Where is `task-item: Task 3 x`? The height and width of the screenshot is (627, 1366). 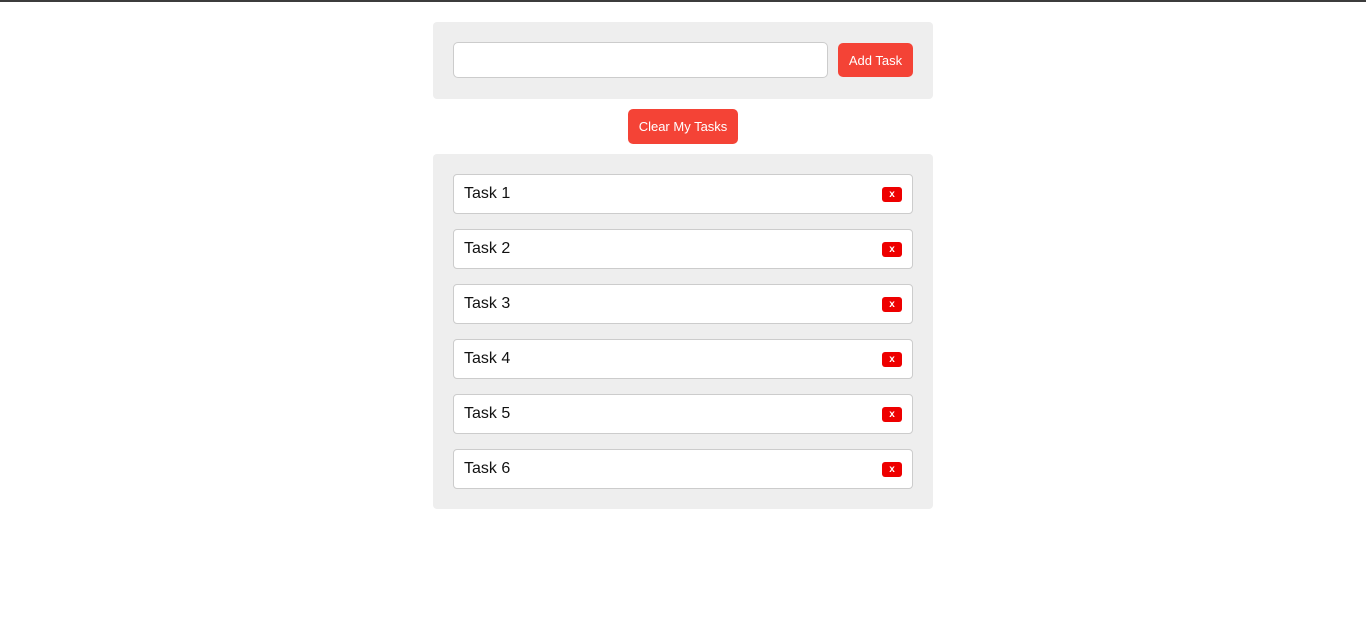 task-item: Task 3 x is located at coordinates (683, 304).